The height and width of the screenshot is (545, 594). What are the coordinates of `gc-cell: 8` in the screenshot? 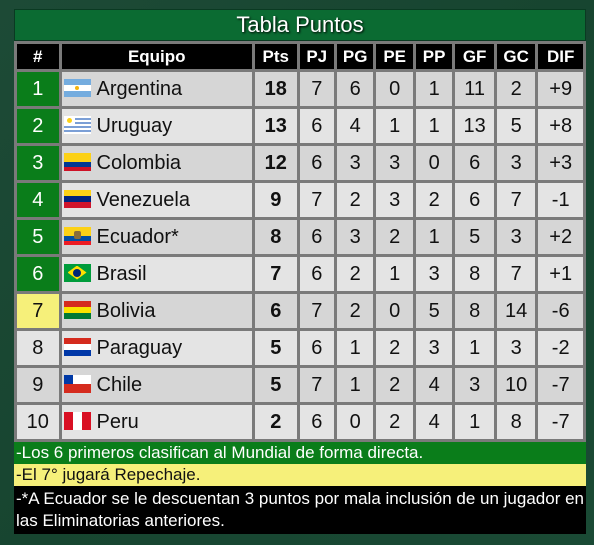 It's located at (516, 422).